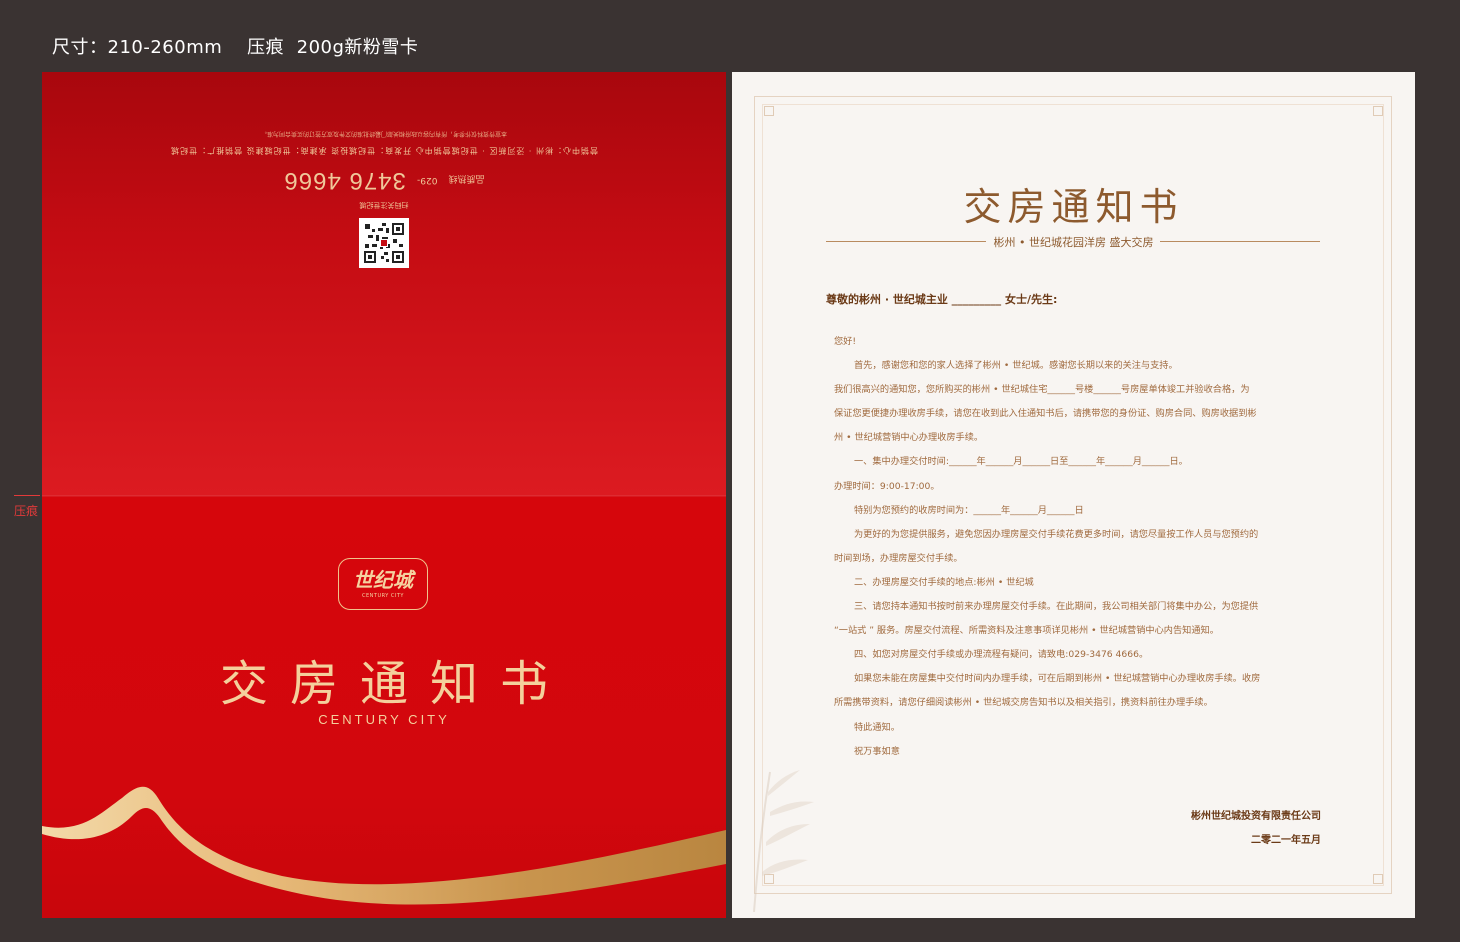 This screenshot has width=1460, height=942. Describe the element at coordinates (1001, 655) in the screenshot. I see `body-line: 四、如您对房屋交付手续或办理流程有疑问，请致电:029-3476 4666。` at that location.